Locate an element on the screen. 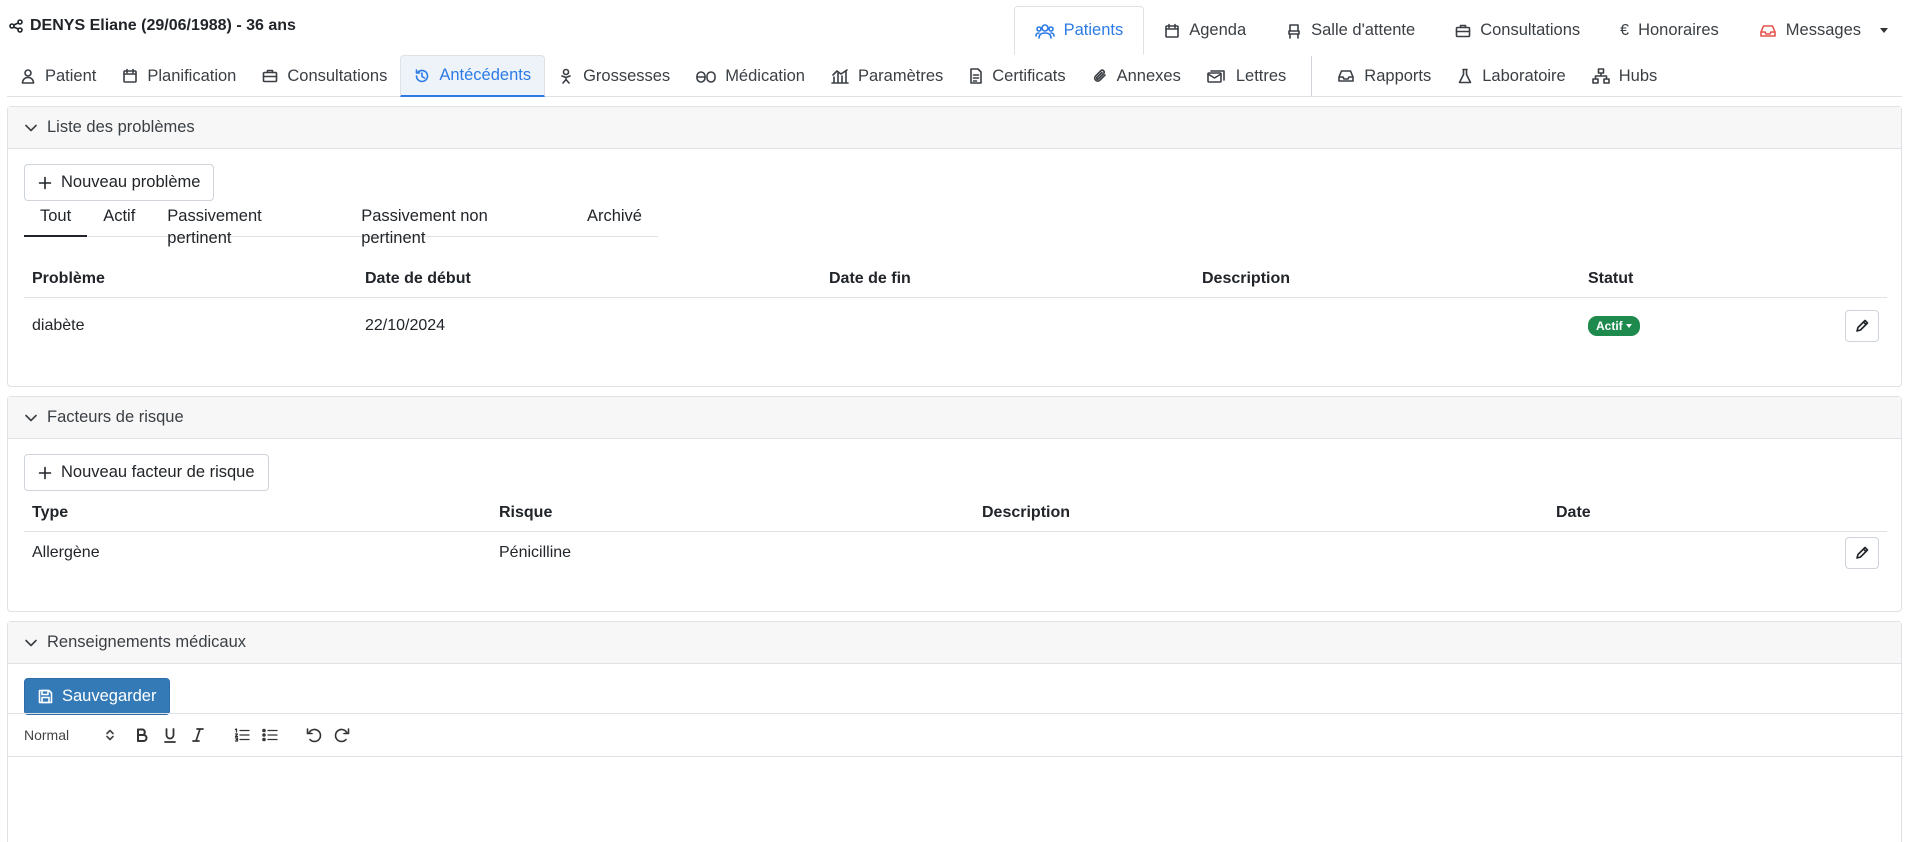 This screenshot has width=1908, height=842. flask-icon is located at coordinates (1465, 76).